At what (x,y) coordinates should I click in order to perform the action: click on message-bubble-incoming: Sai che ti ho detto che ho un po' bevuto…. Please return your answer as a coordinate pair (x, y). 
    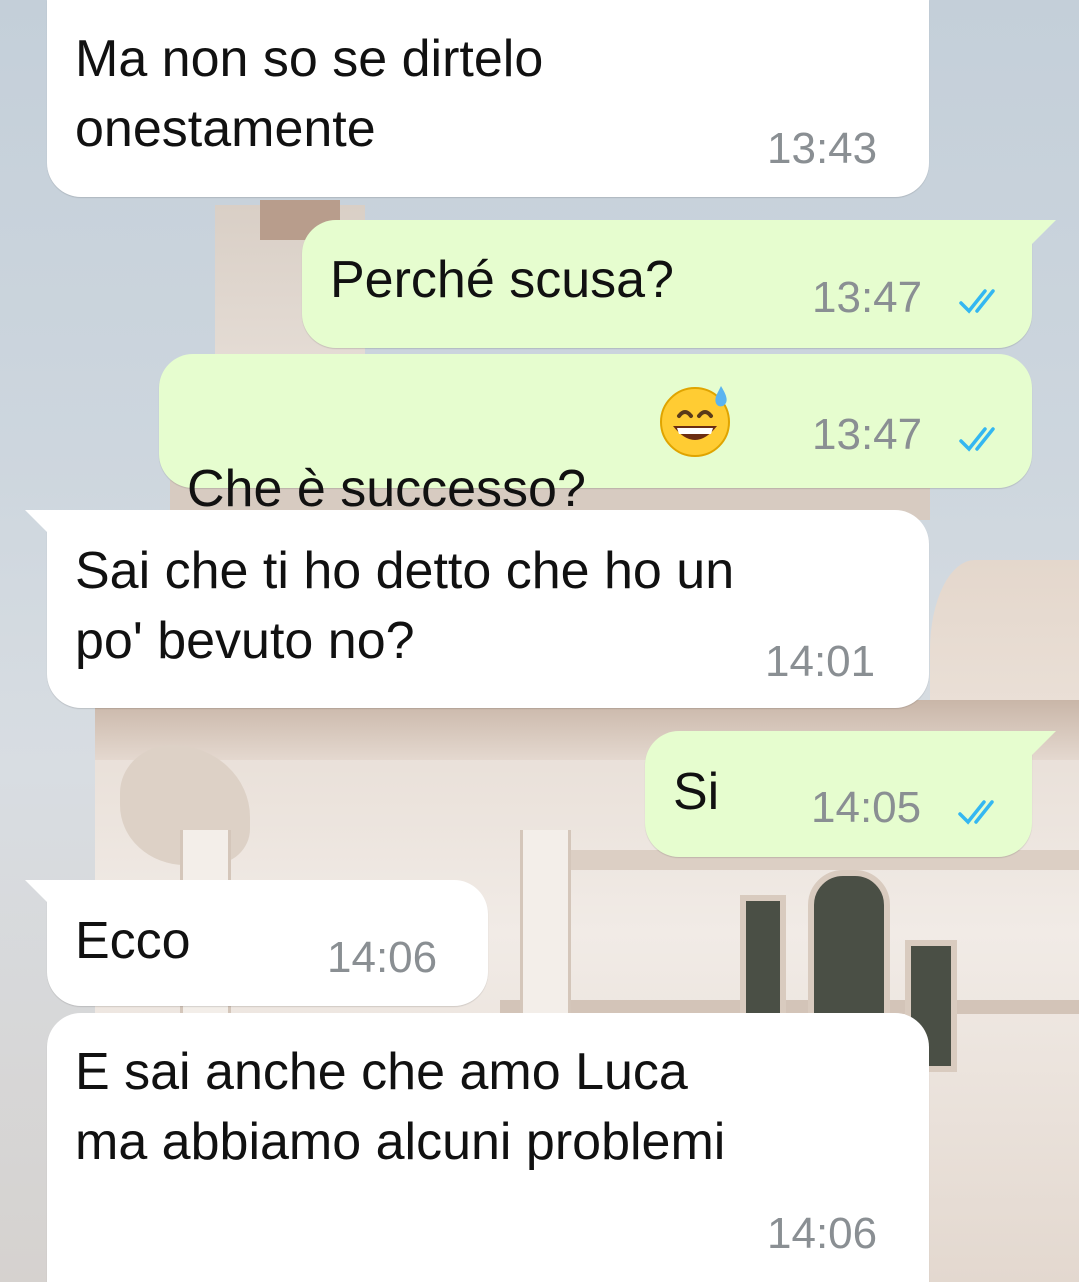
    Looking at the image, I should click on (477, 609).